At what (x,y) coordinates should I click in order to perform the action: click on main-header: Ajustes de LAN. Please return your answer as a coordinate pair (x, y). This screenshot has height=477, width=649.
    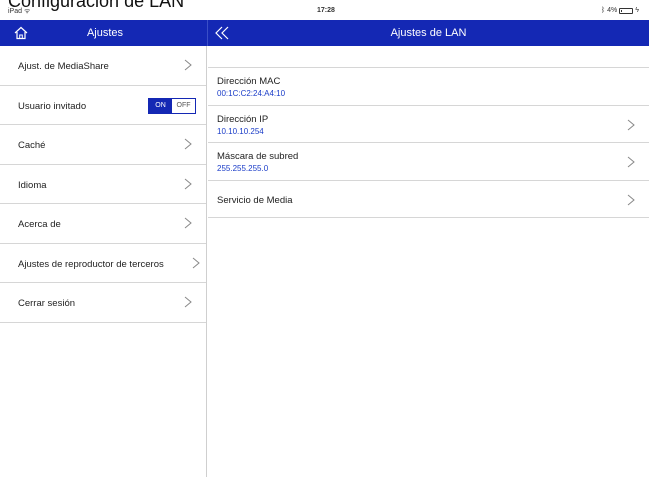
    Looking at the image, I should click on (428, 33).